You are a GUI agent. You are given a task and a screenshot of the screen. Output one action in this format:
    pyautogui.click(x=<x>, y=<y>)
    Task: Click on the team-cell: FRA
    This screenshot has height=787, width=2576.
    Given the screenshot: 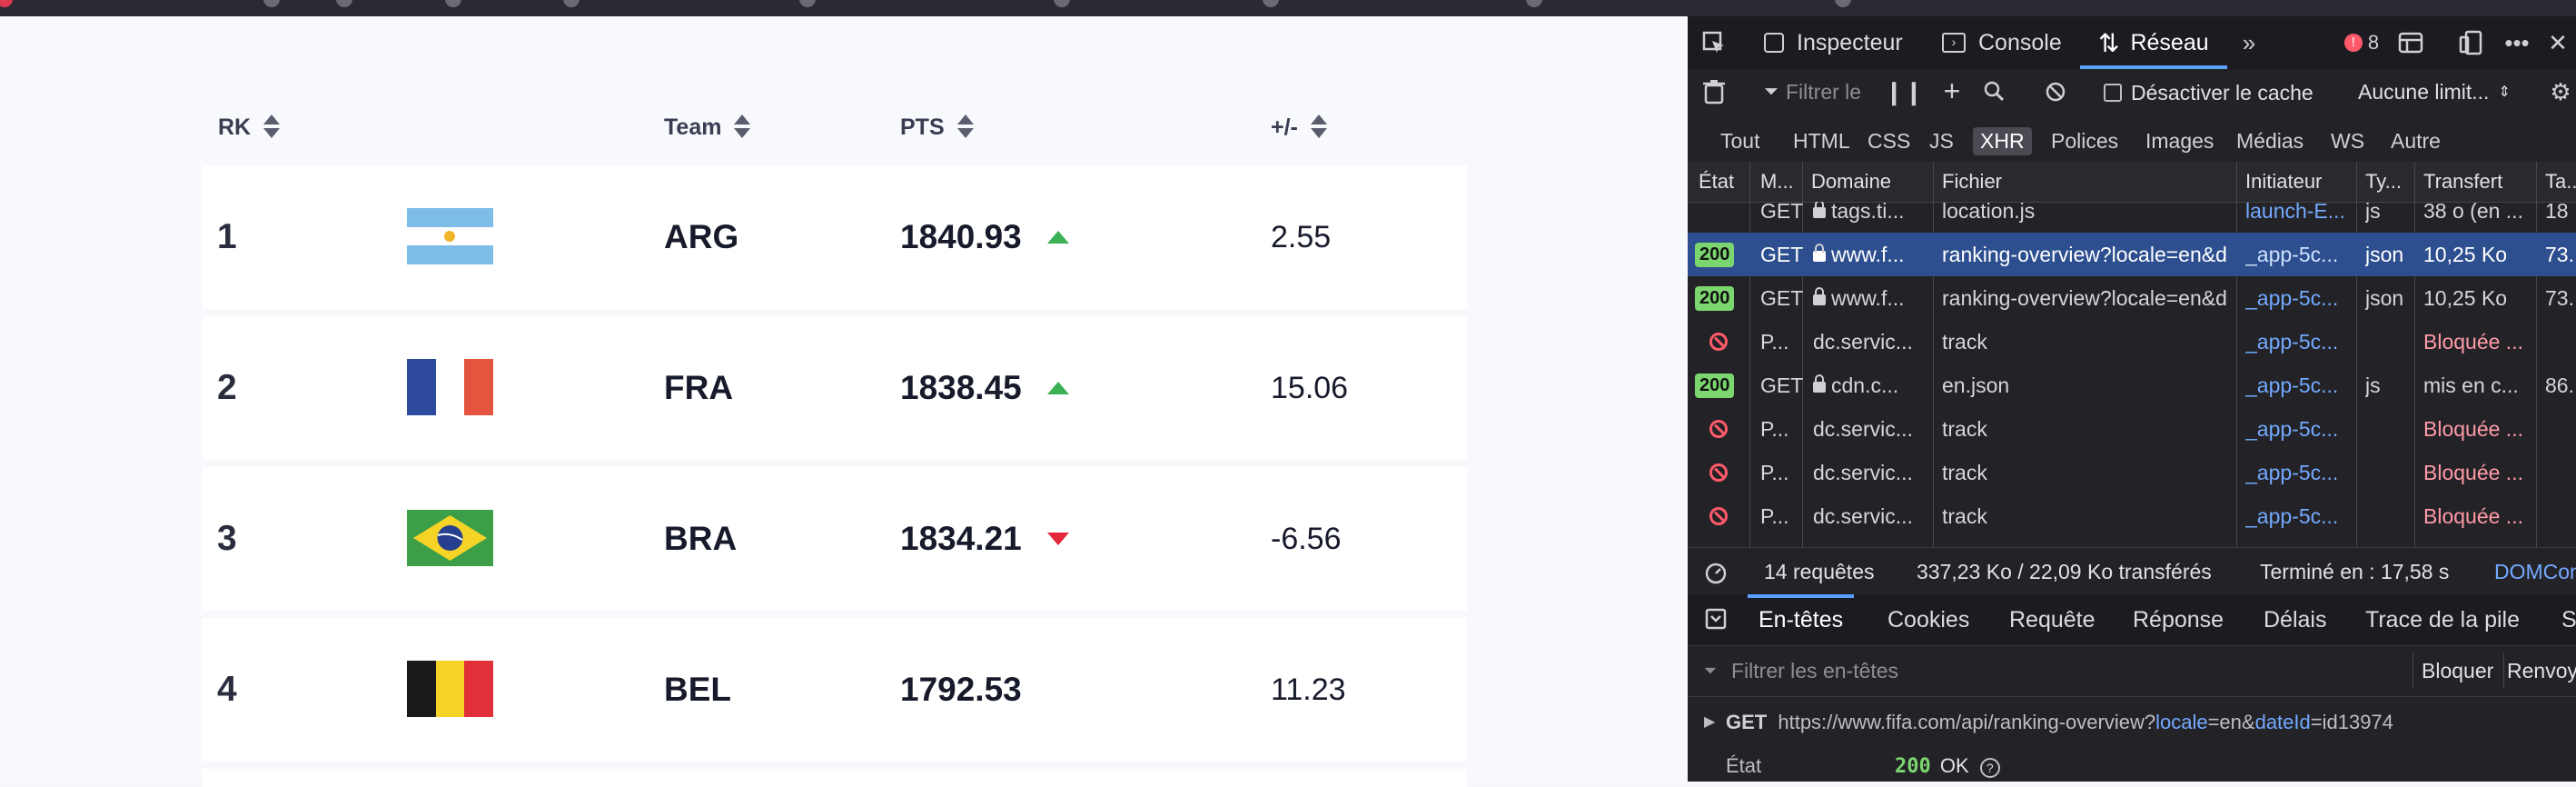 What is the action you would take?
    pyautogui.click(x=698, y=388)
    